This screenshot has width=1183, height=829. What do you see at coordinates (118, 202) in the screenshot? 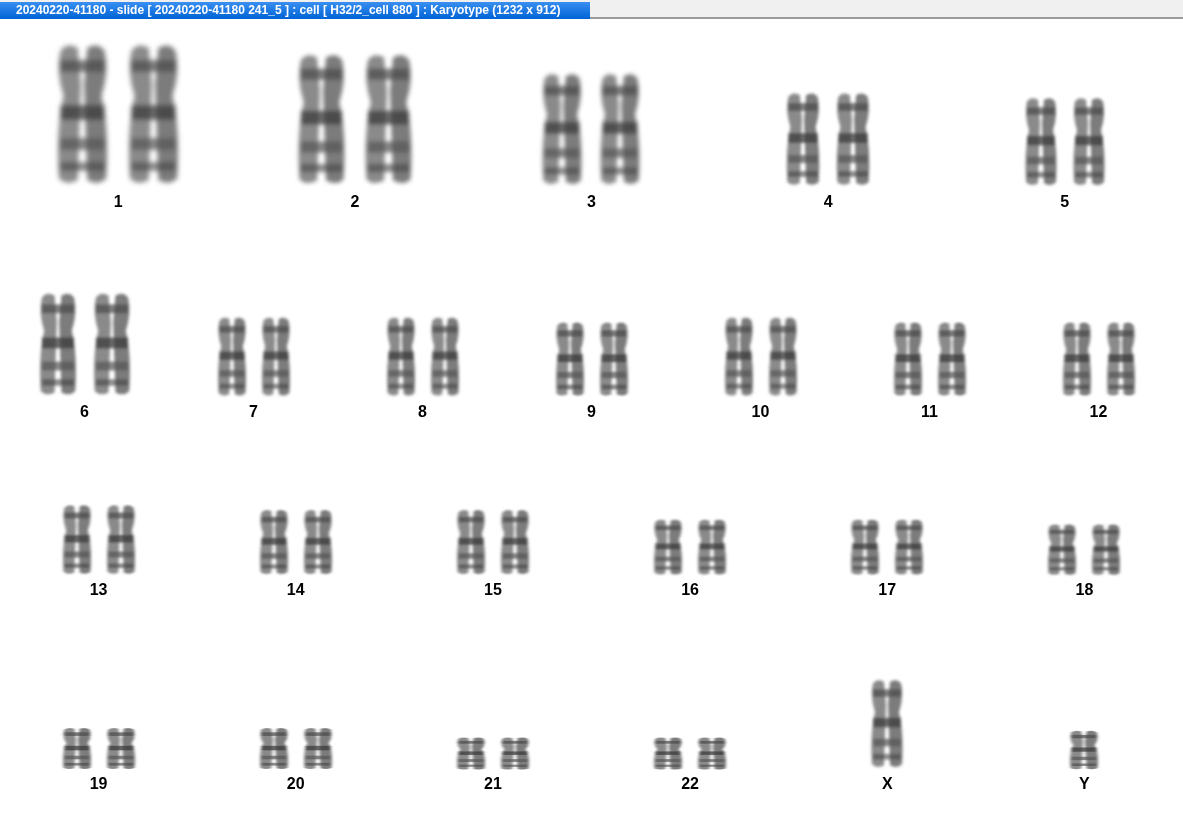
I see `chromosome-label: 1` at bounding box center [118, 202].